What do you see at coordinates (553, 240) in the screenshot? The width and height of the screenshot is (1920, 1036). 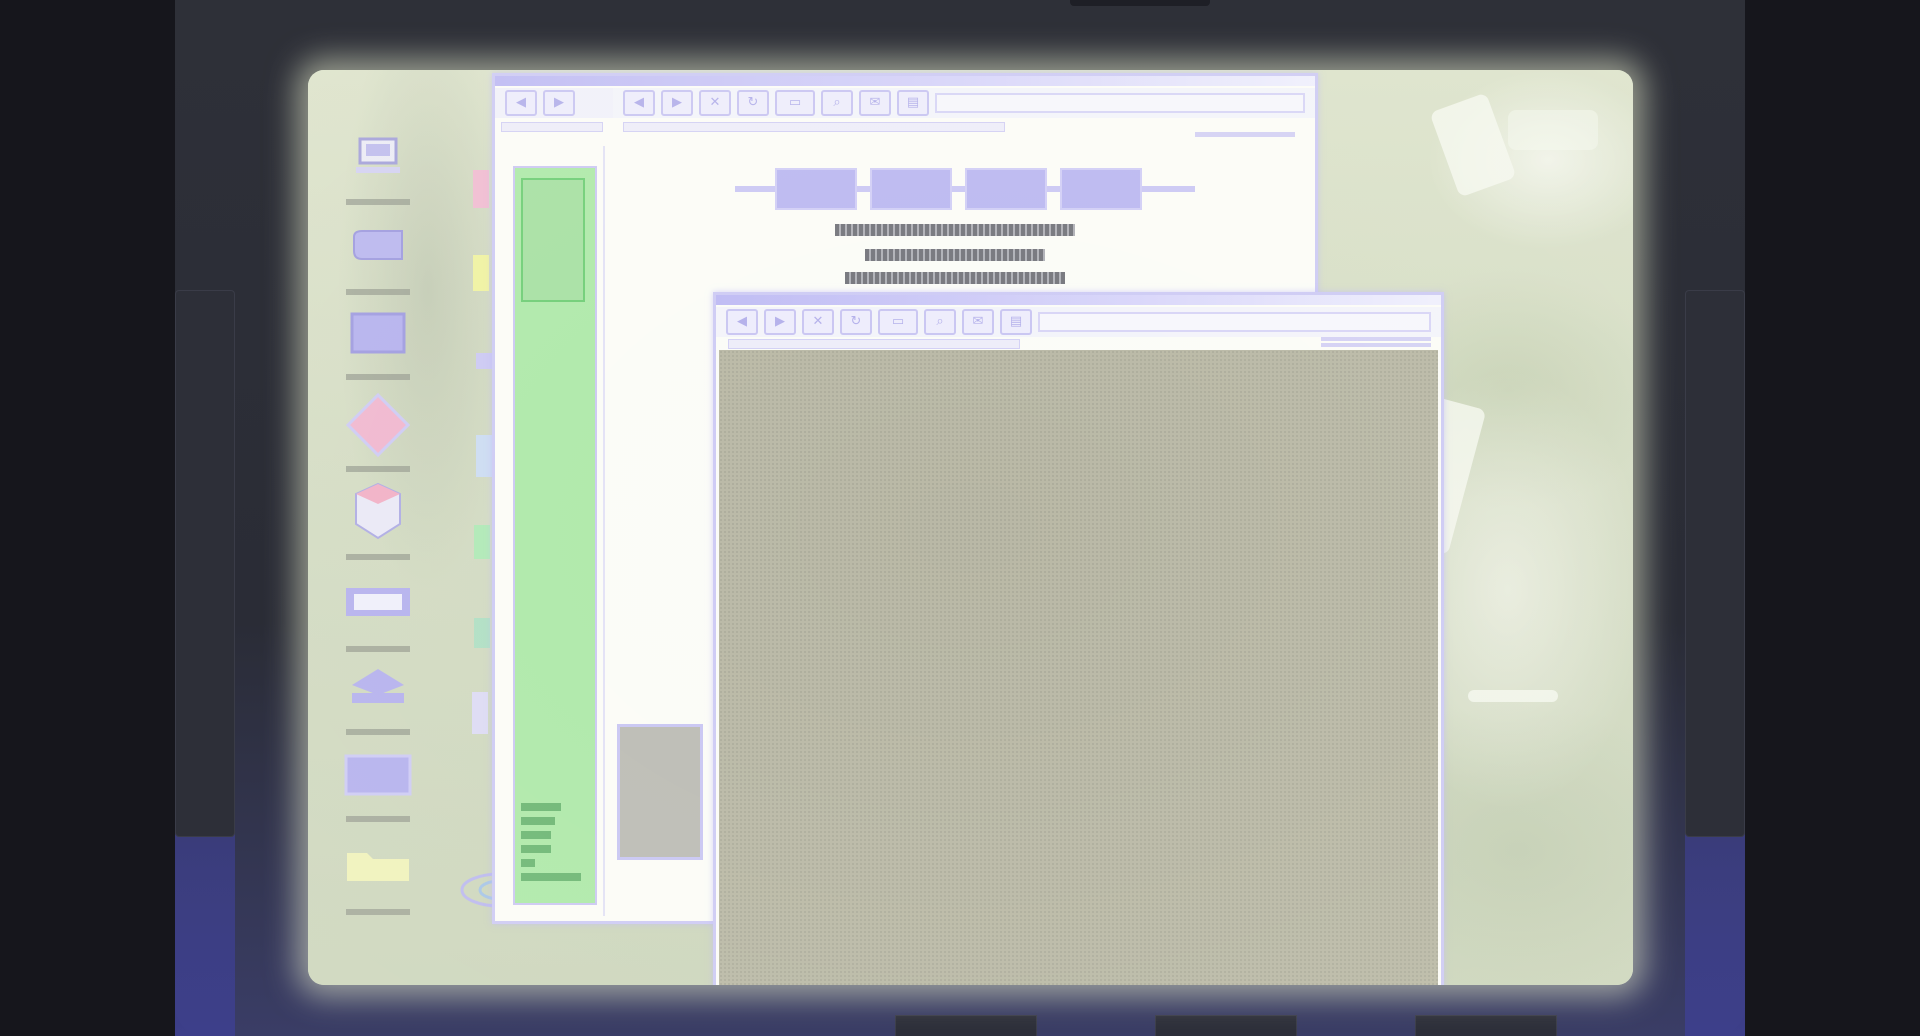 I see `panel-preview-slot` at bounding box center [553, 240].